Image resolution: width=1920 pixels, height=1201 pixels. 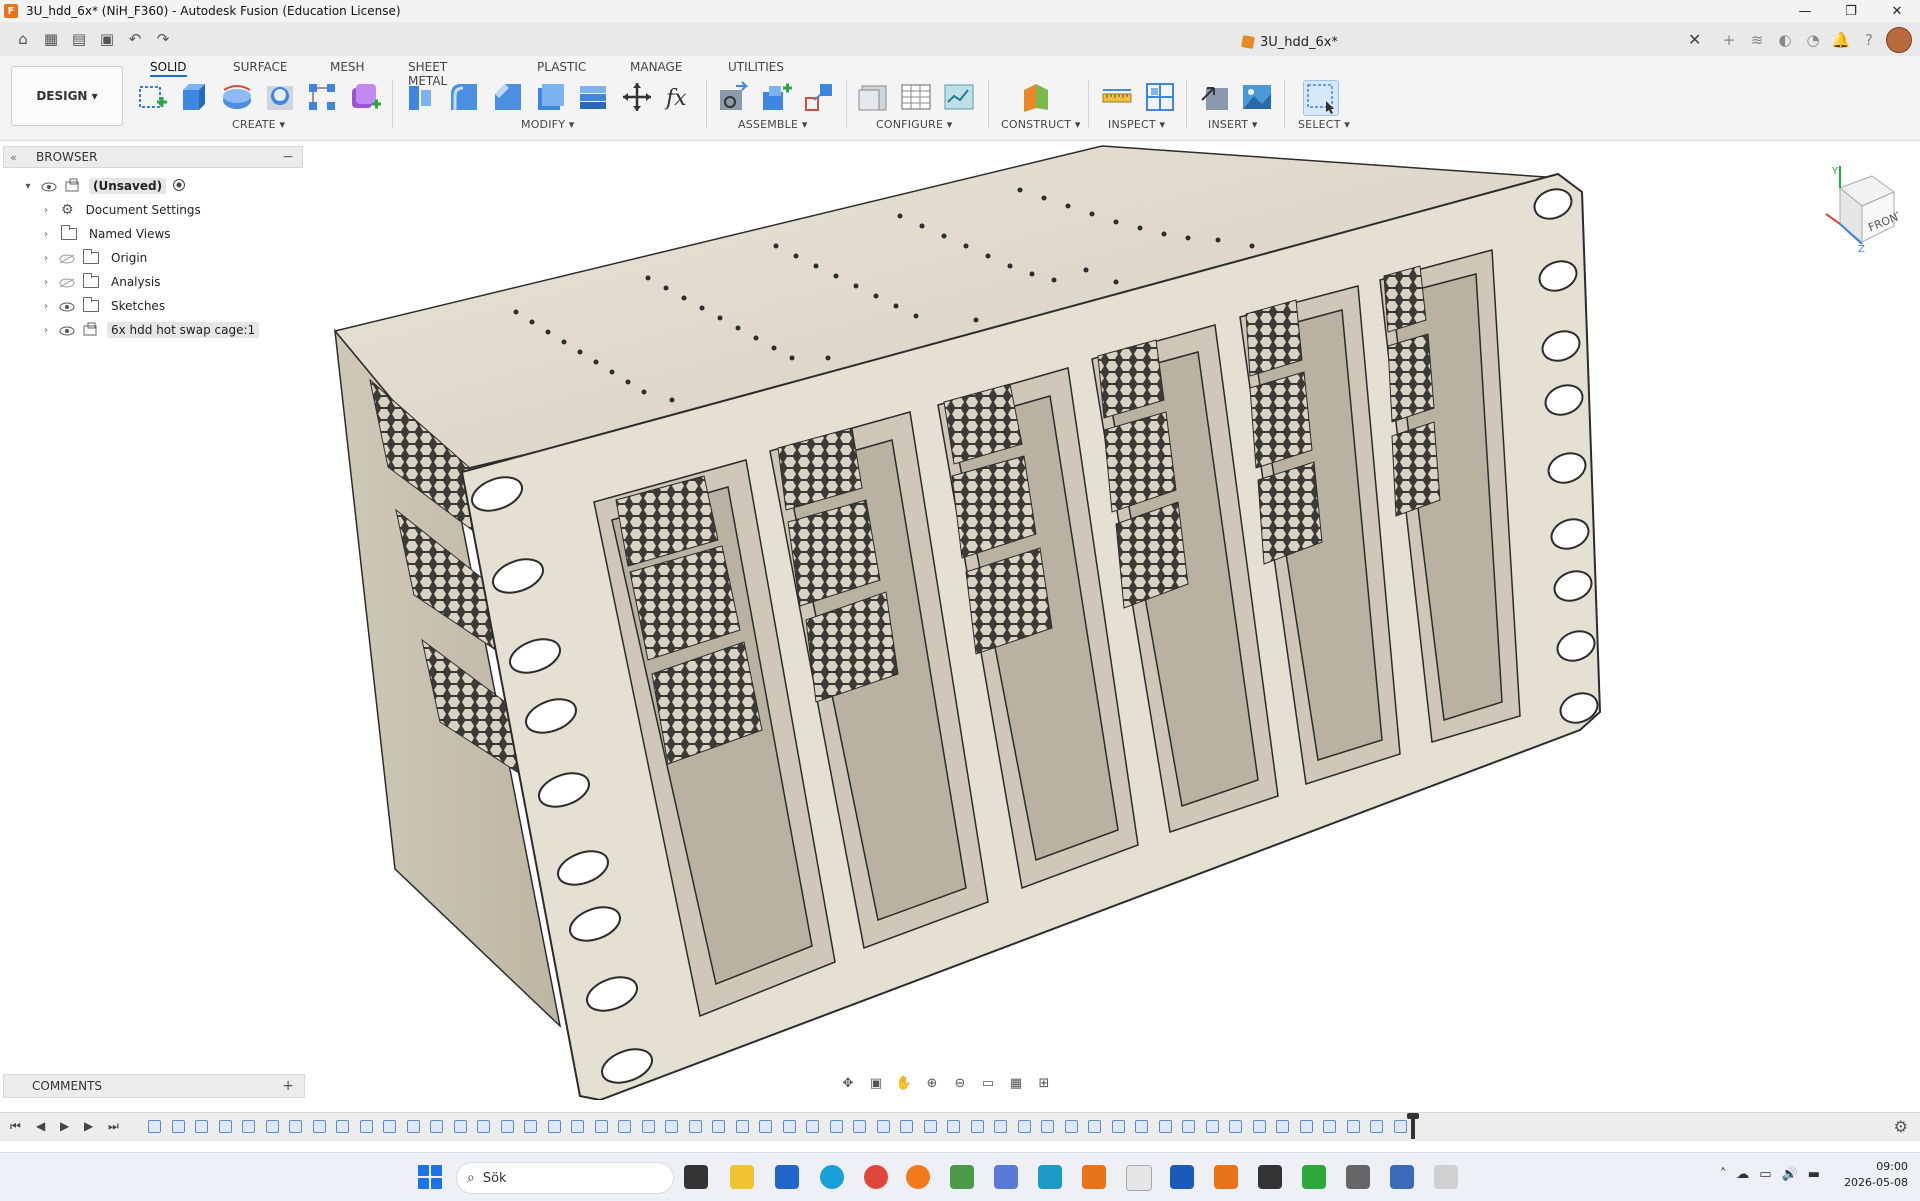 What do you see at coordinates (742, 1177) in the screenshot?
I see `file-explorer-icon` at bounding box center [742, 1177].